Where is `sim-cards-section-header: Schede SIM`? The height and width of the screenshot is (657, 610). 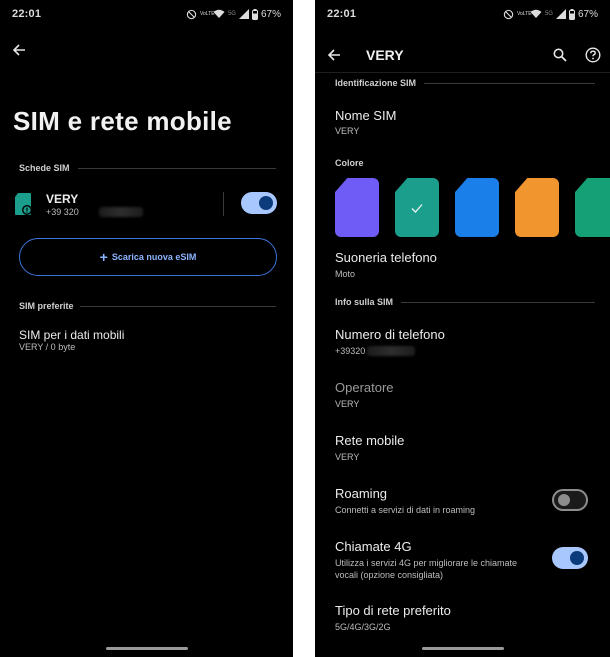 sim-cards-section-header: Schede SIM is located at coordinates (147, 168).